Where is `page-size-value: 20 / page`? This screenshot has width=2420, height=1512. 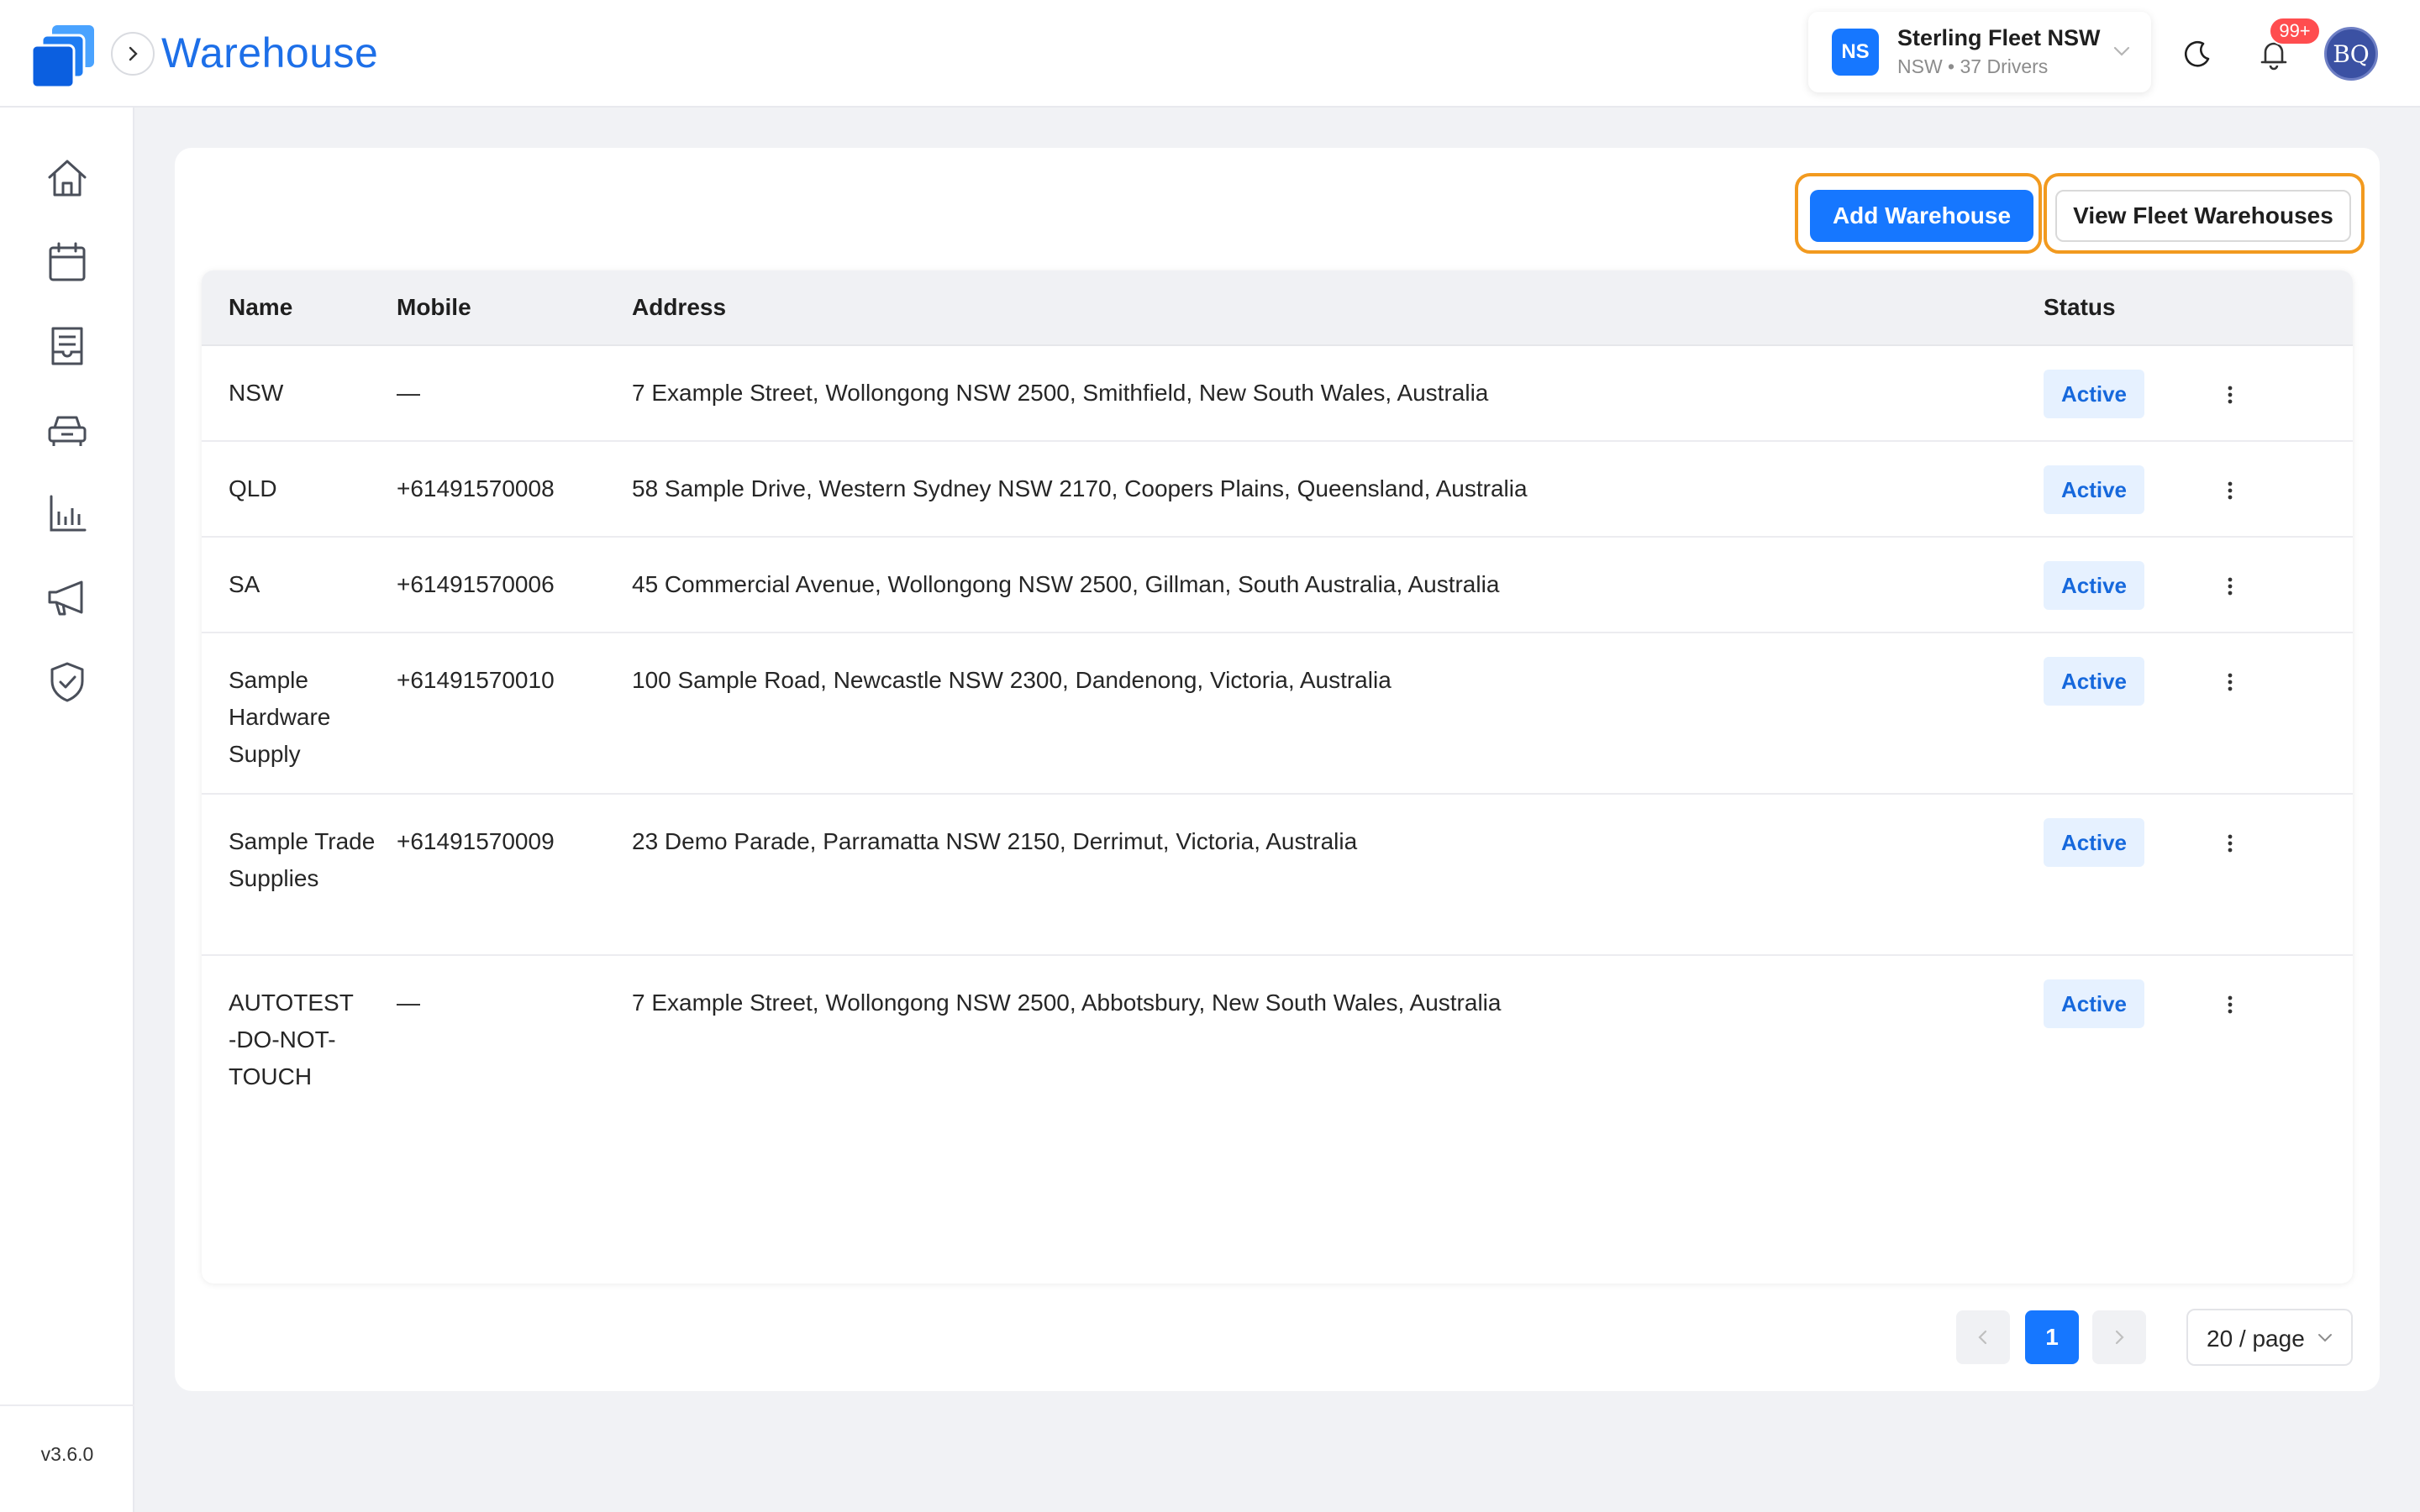
page-size-value: 20 / page is located at coordinates (2256, 1339).